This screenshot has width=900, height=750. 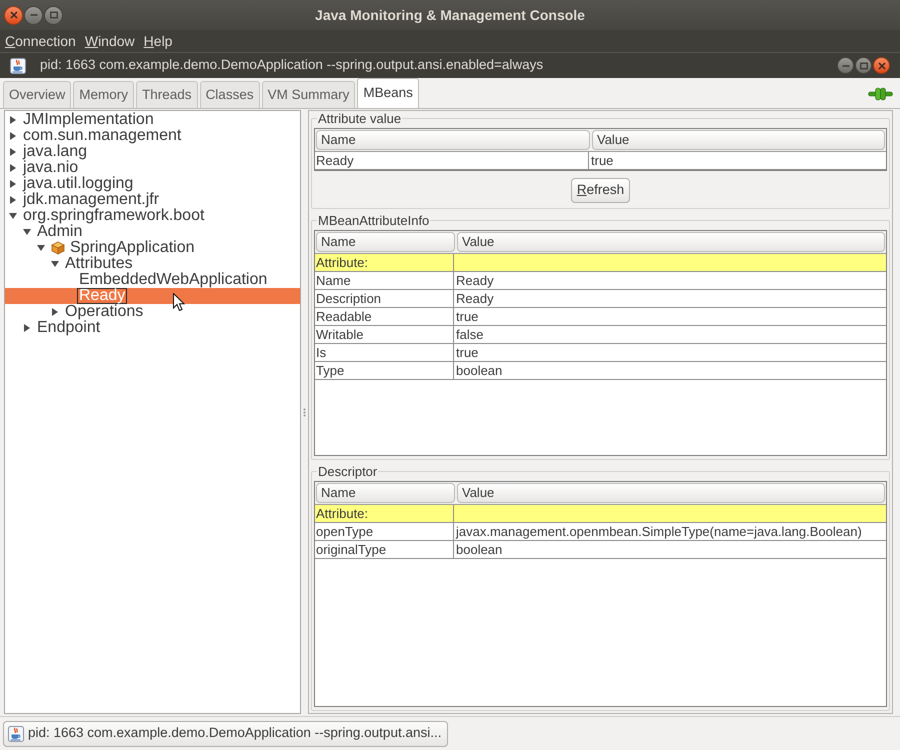 What do you see at coordinates (384, 531) in the screenshot?
I see `table-cell: openType` at bounding box center [384, 531].